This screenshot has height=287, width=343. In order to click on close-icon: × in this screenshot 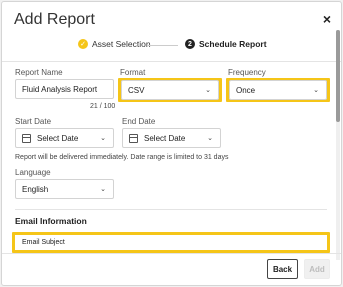, I will do `click(327, 19)`.